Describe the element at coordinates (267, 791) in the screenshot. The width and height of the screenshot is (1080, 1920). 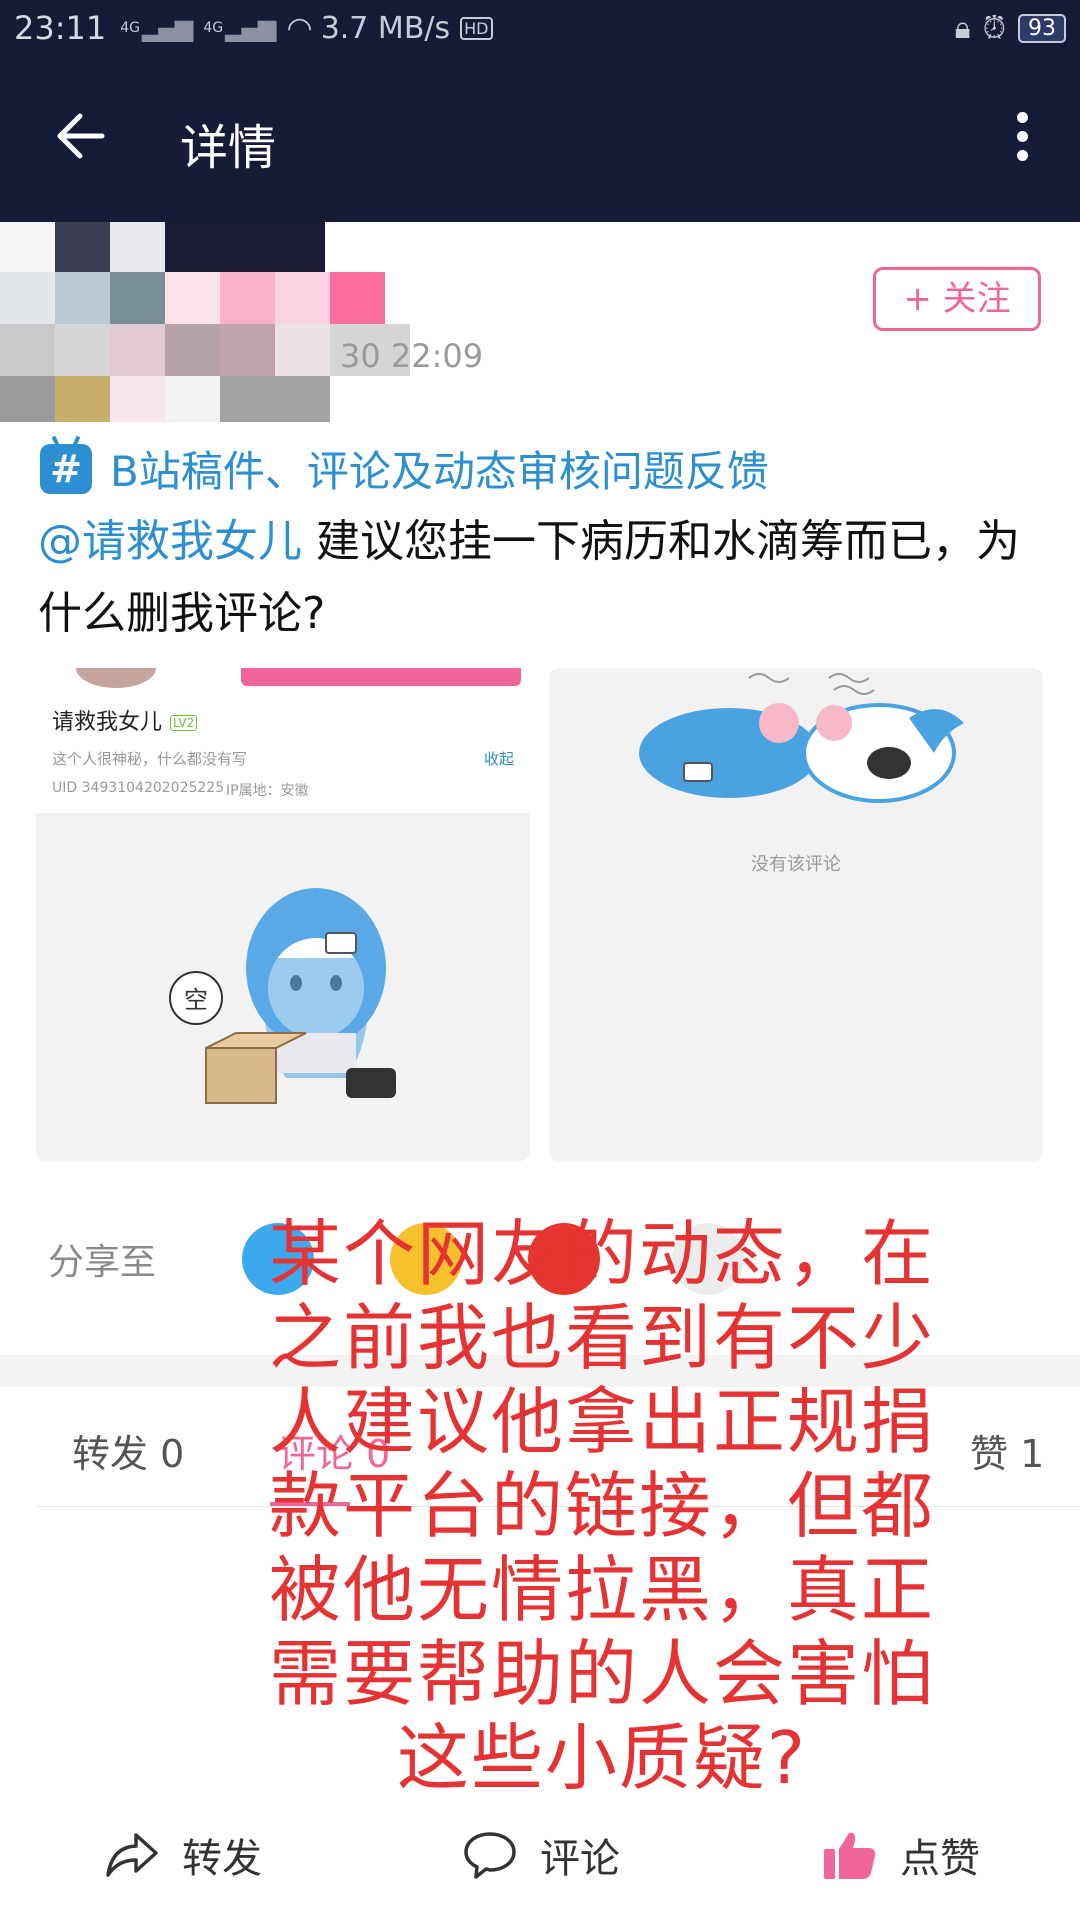
I see `profile-ip: IP属地：安徽` at that location.